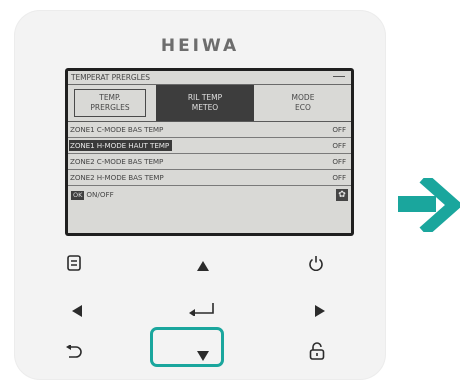 Image resolution: width=471 pixels, height=385 pixels. Describe the element at coordinates (117, 177) in the screenshot. I see `row-label: ZONE2 H-MODE BAS TEMP` at that location.